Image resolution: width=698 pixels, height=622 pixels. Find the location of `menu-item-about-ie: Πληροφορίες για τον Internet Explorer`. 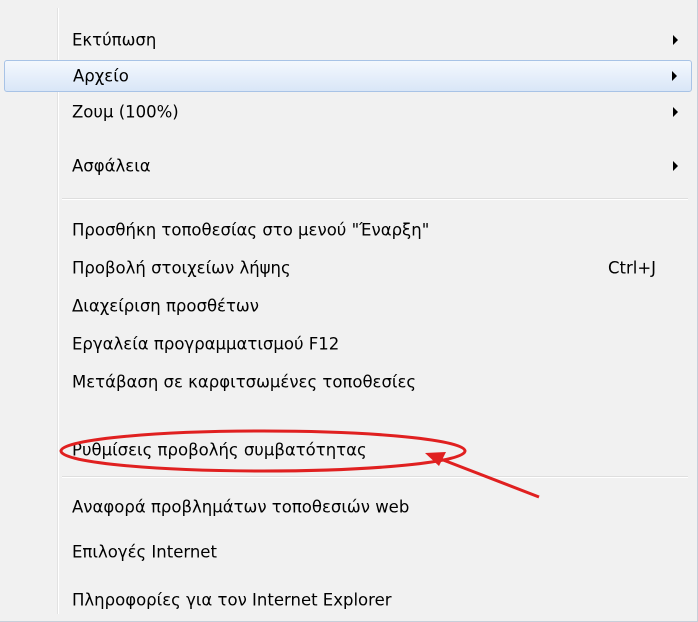

menu-item-about-ie: Πληροφορίες για τον Internet Explorer is located at coordinates (348, 600).